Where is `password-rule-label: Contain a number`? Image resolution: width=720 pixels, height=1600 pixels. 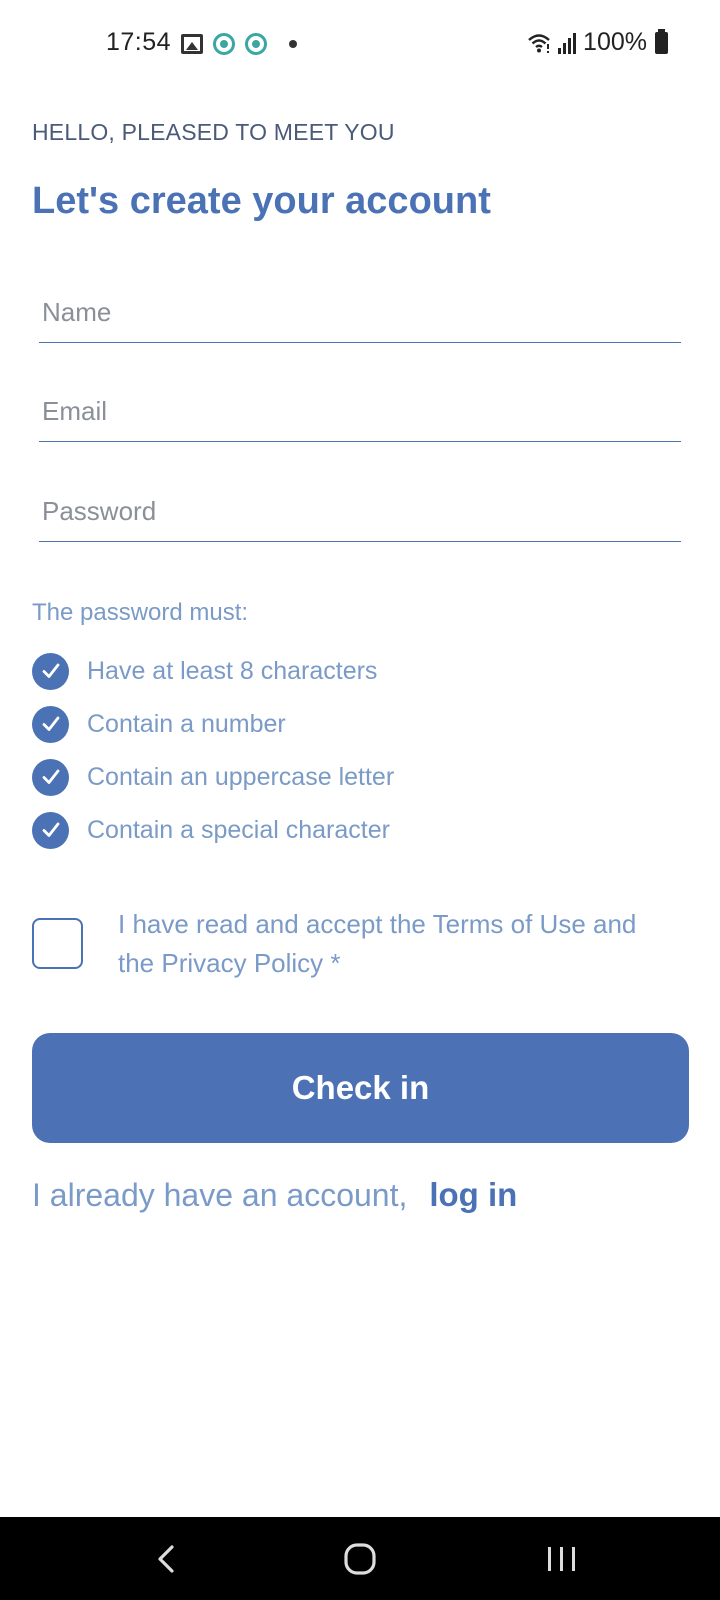
password-rule-label: Contain a number is located at coordinates (186, 723).